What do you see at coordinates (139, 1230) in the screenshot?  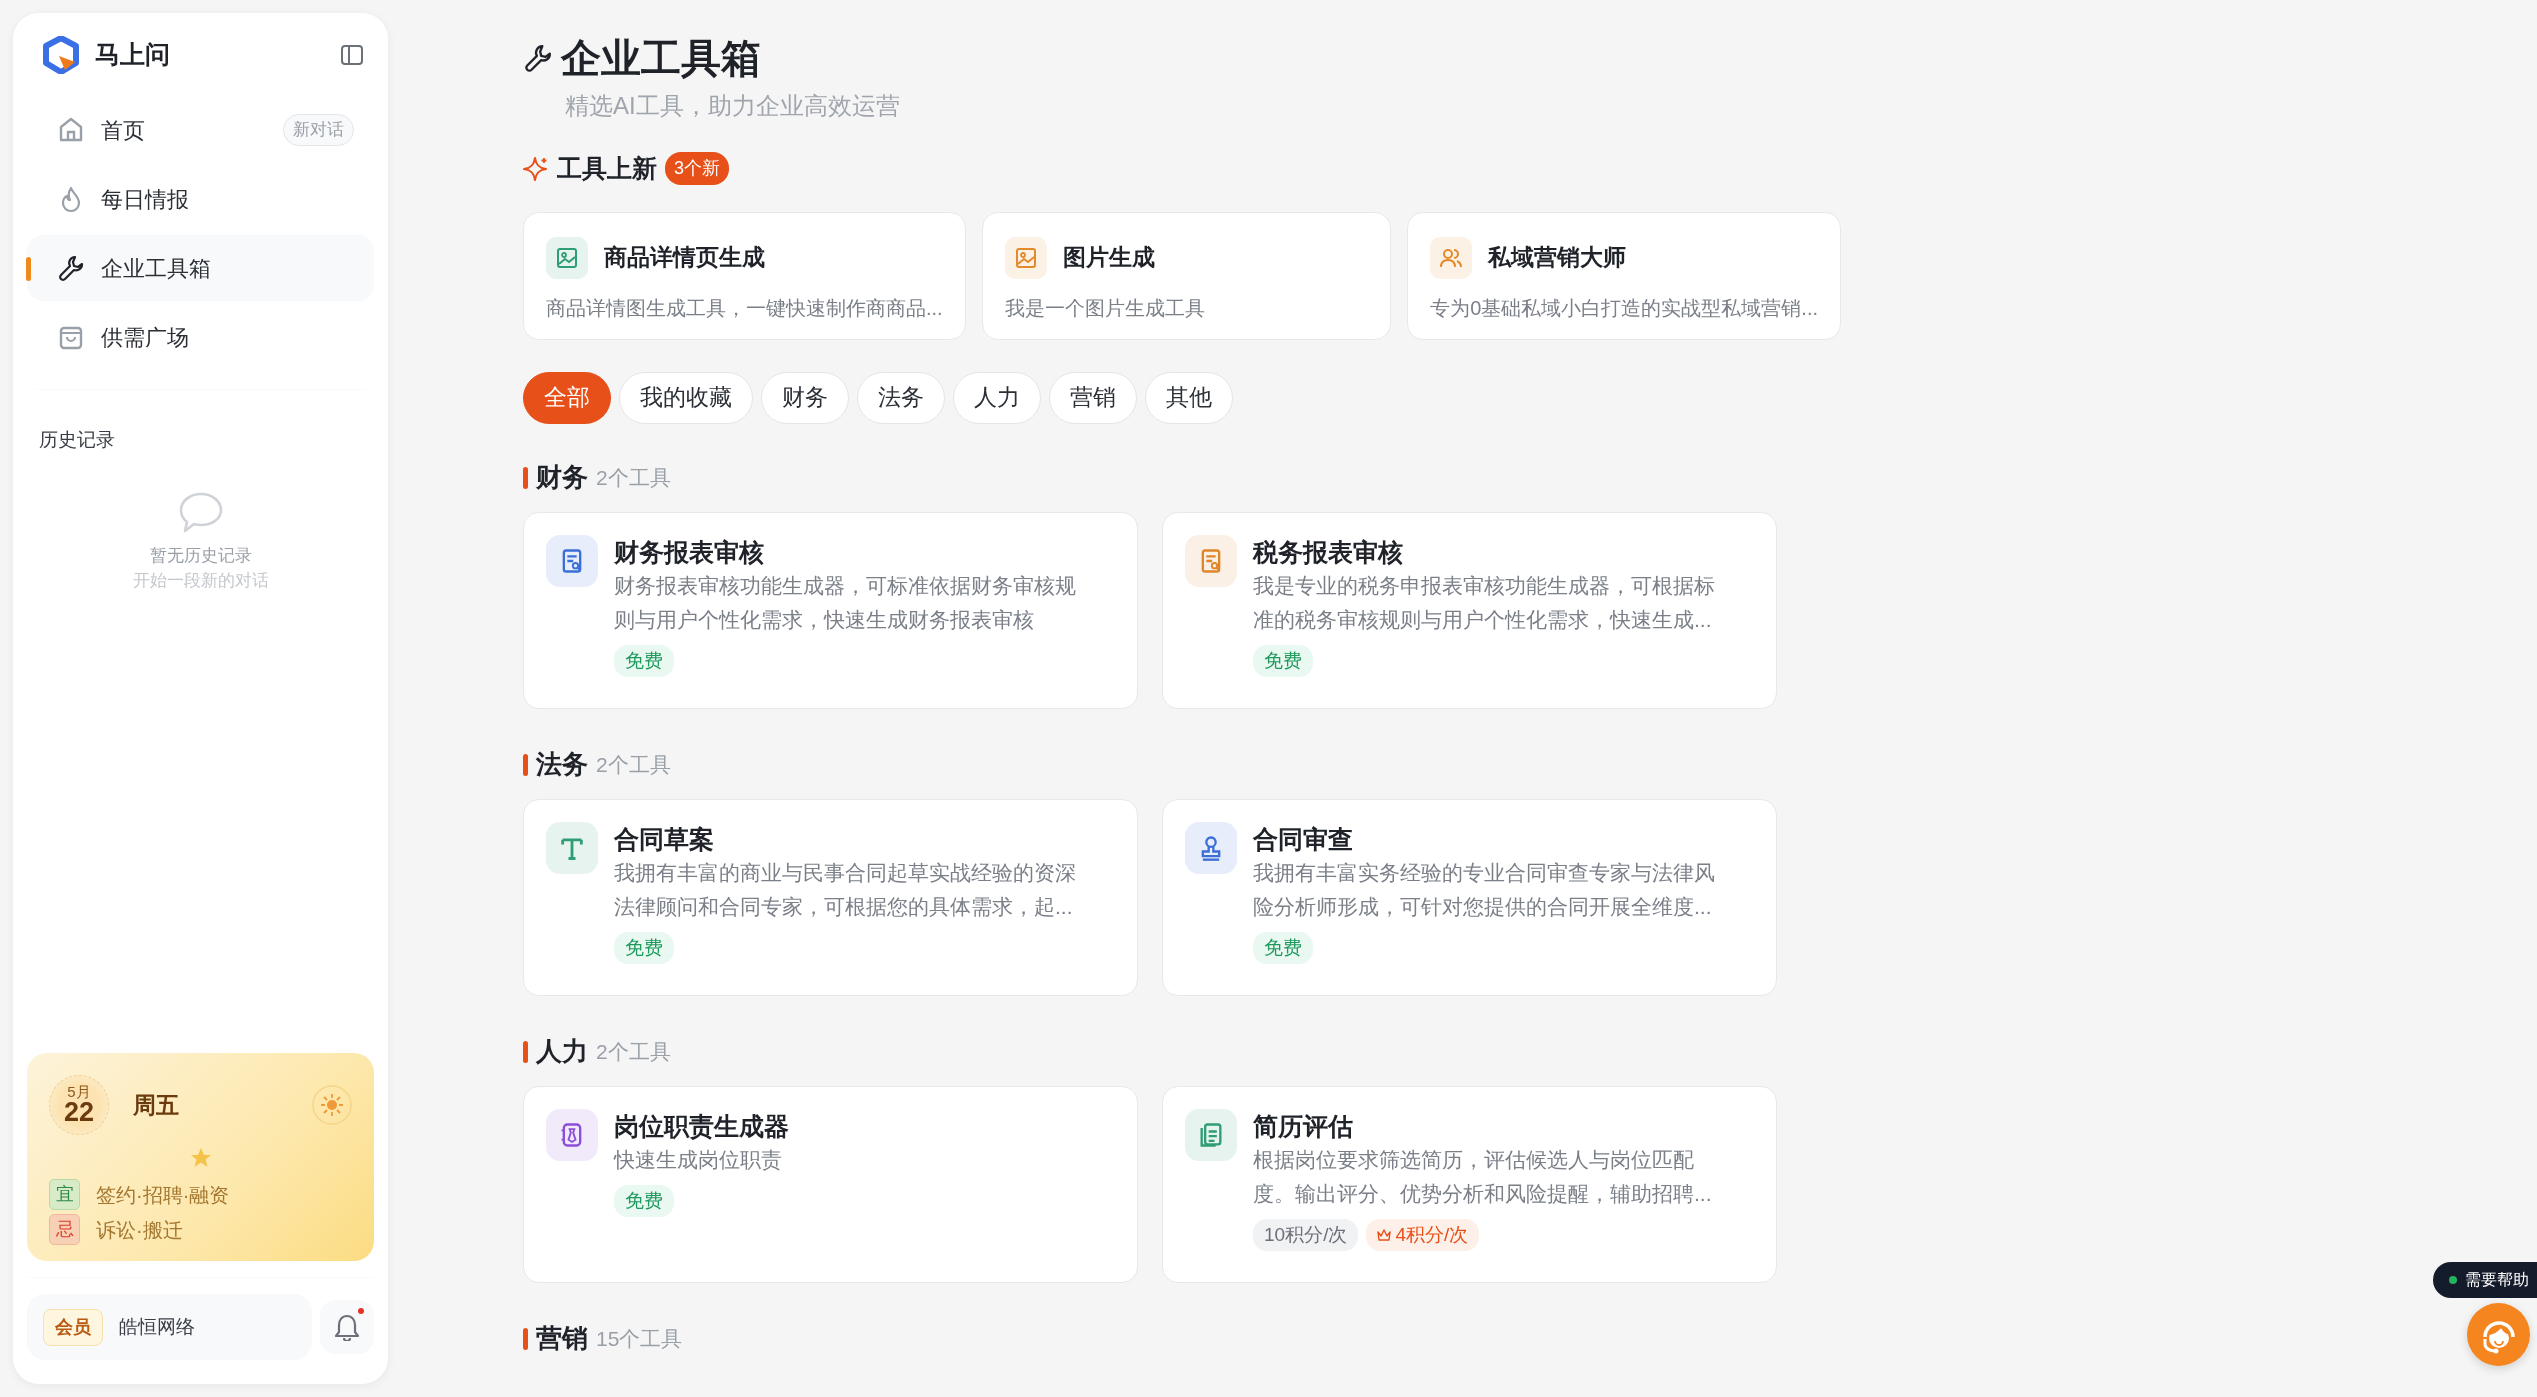 I see `almanac-text: 诉讼·搬迁` at bounding box center [139, 1230].